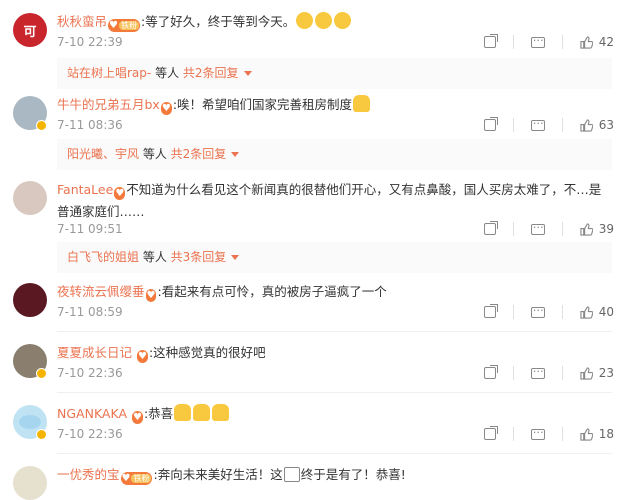  Describe the element at coordinates (334, 257) in the screenshot. I see `replies-summary: 白飞飞的姐姐 等人 共3条回复` at that location.